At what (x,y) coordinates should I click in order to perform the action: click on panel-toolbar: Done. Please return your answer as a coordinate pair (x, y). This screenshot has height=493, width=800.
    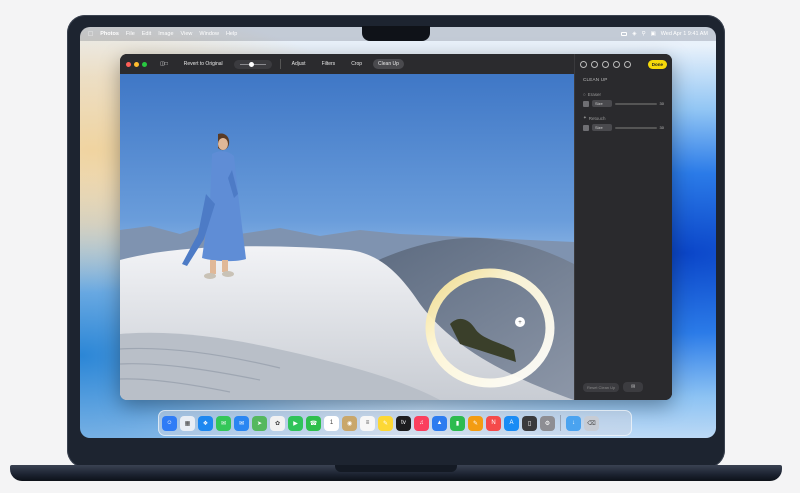
    Looking at the image, I should click on (623, 64).